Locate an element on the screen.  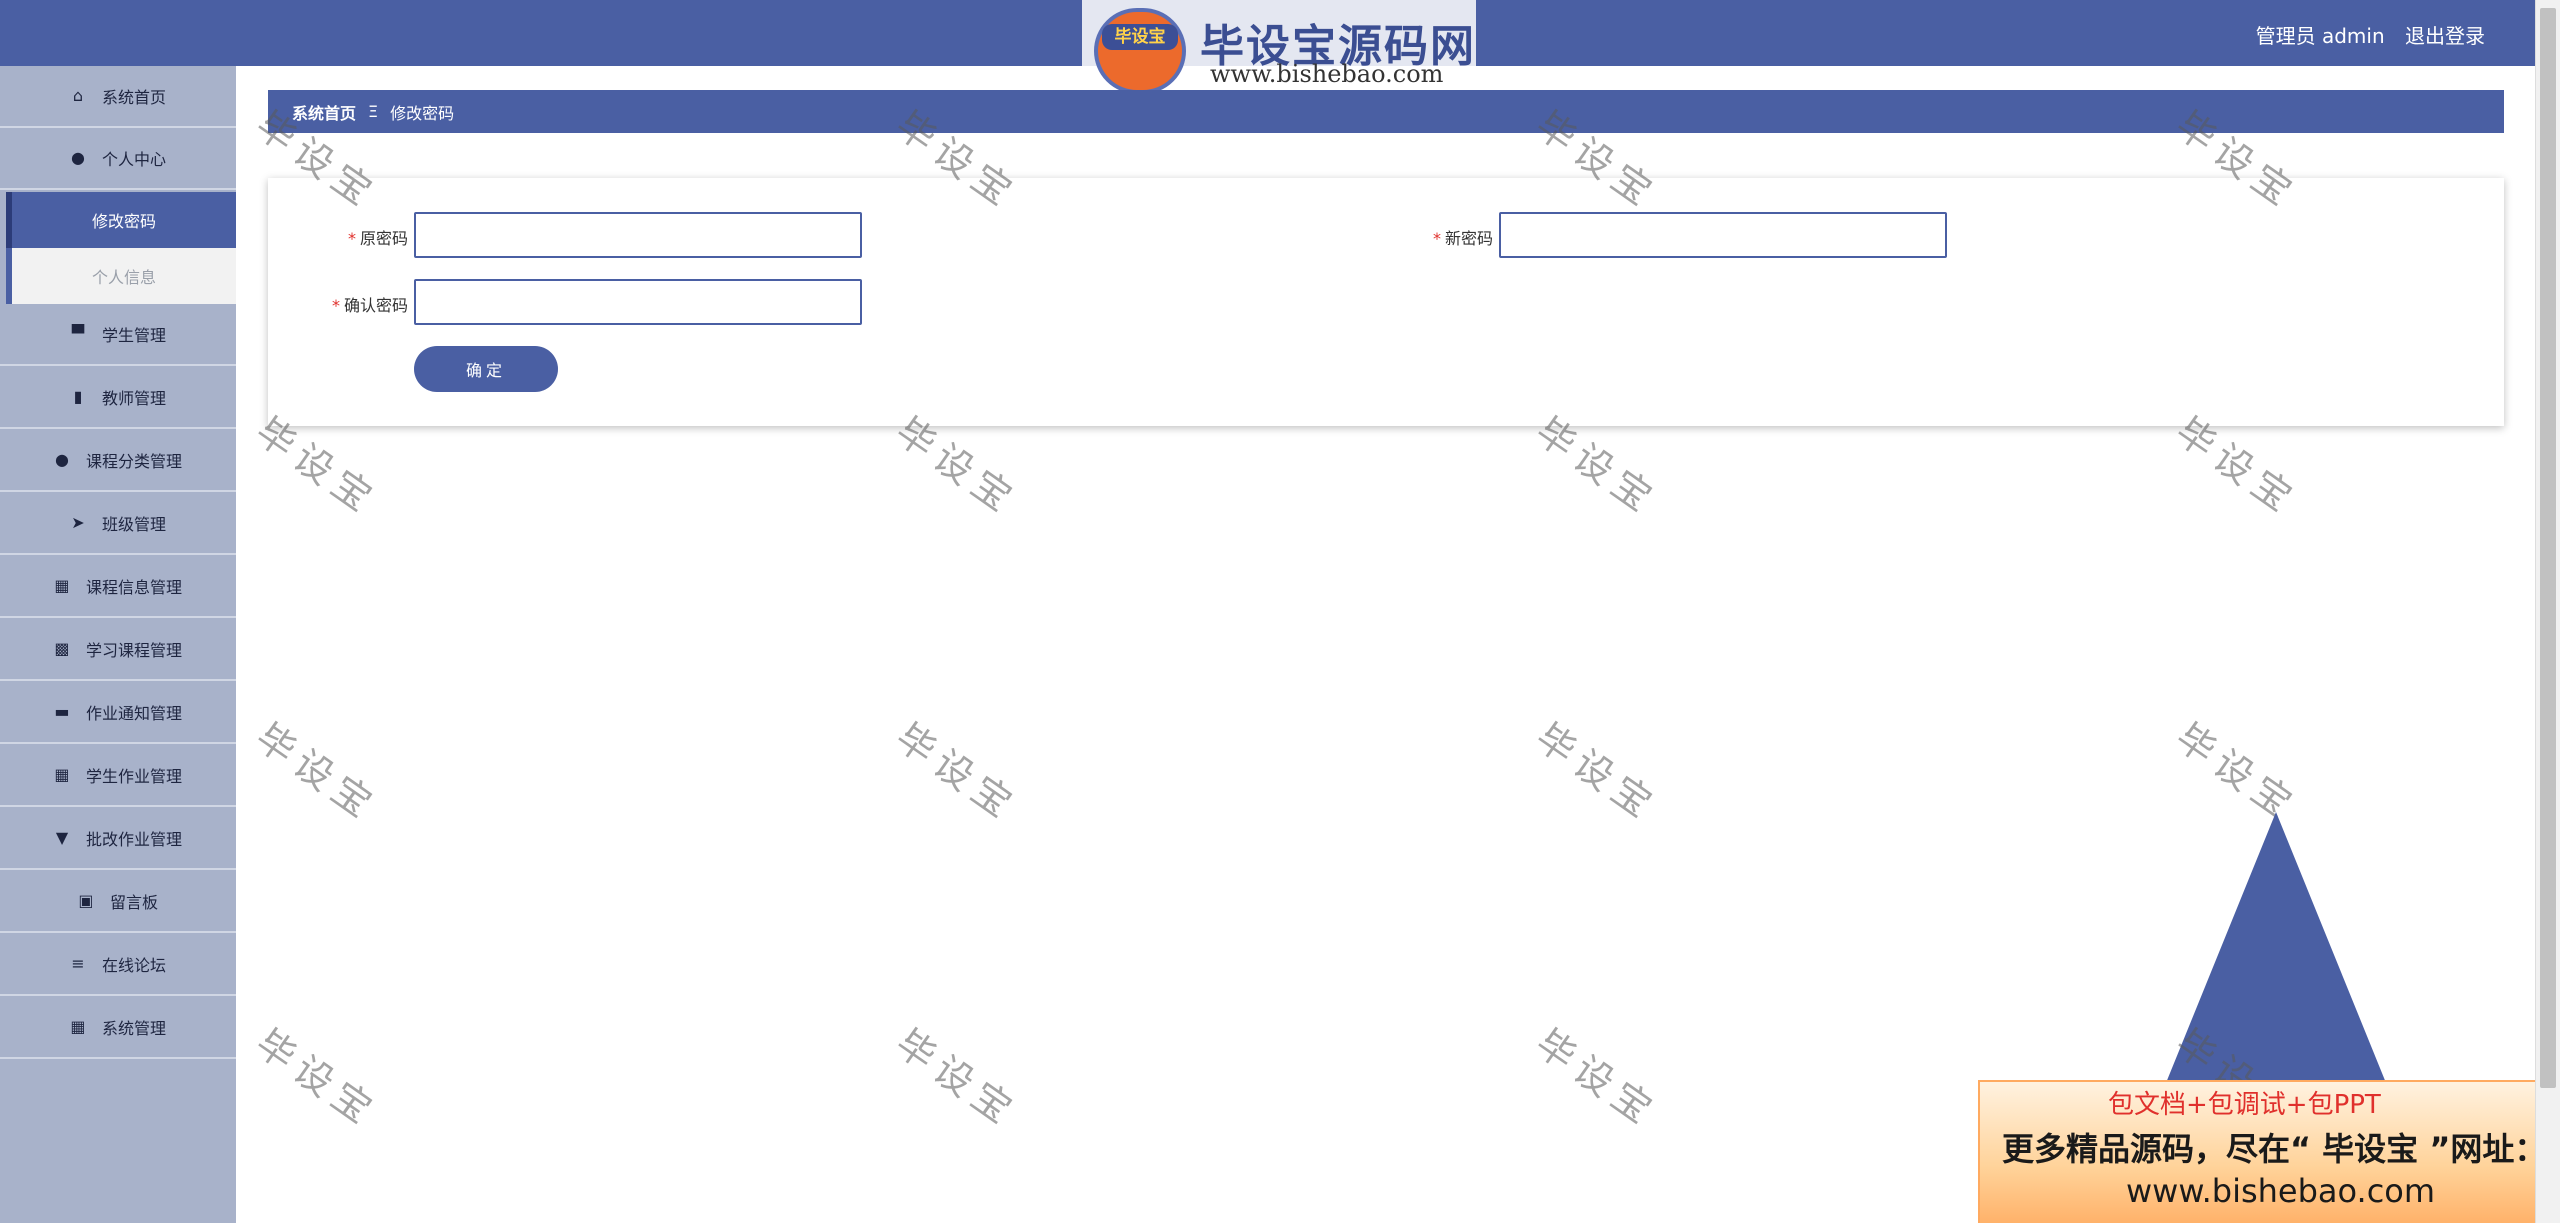
sidebar-item-label: 系统首页 is located at coordinates (133, 97).